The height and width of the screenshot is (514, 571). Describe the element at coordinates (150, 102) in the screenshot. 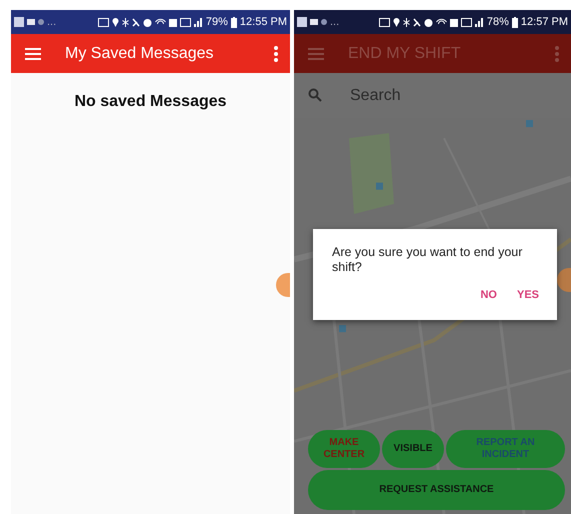

I see `empty-message: No saved Messages` at that location.